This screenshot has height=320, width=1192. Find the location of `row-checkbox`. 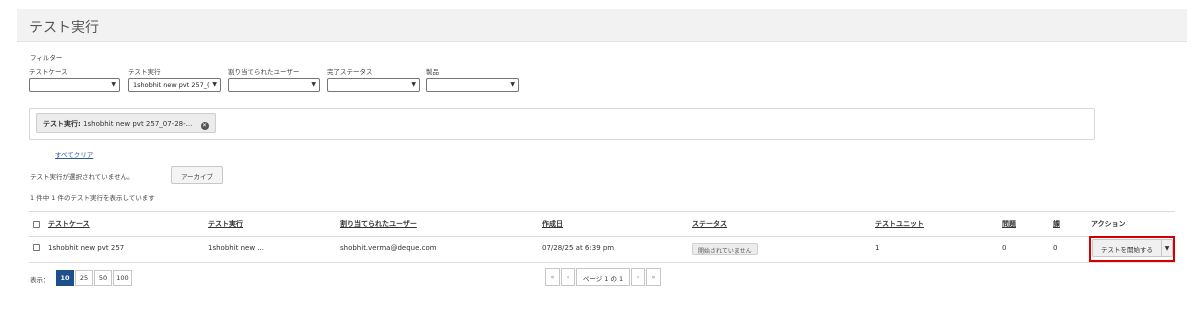

row-checkbox is located at coordinates (36, 247).